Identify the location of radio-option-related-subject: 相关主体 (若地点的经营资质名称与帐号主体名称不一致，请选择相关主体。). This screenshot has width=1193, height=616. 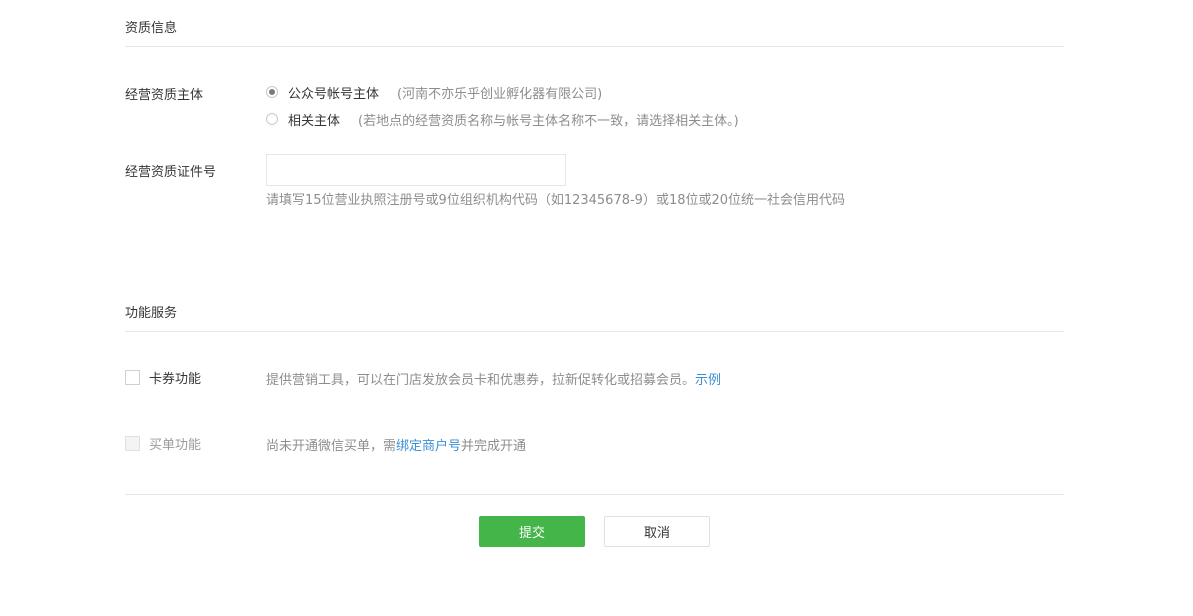
(502, 119).